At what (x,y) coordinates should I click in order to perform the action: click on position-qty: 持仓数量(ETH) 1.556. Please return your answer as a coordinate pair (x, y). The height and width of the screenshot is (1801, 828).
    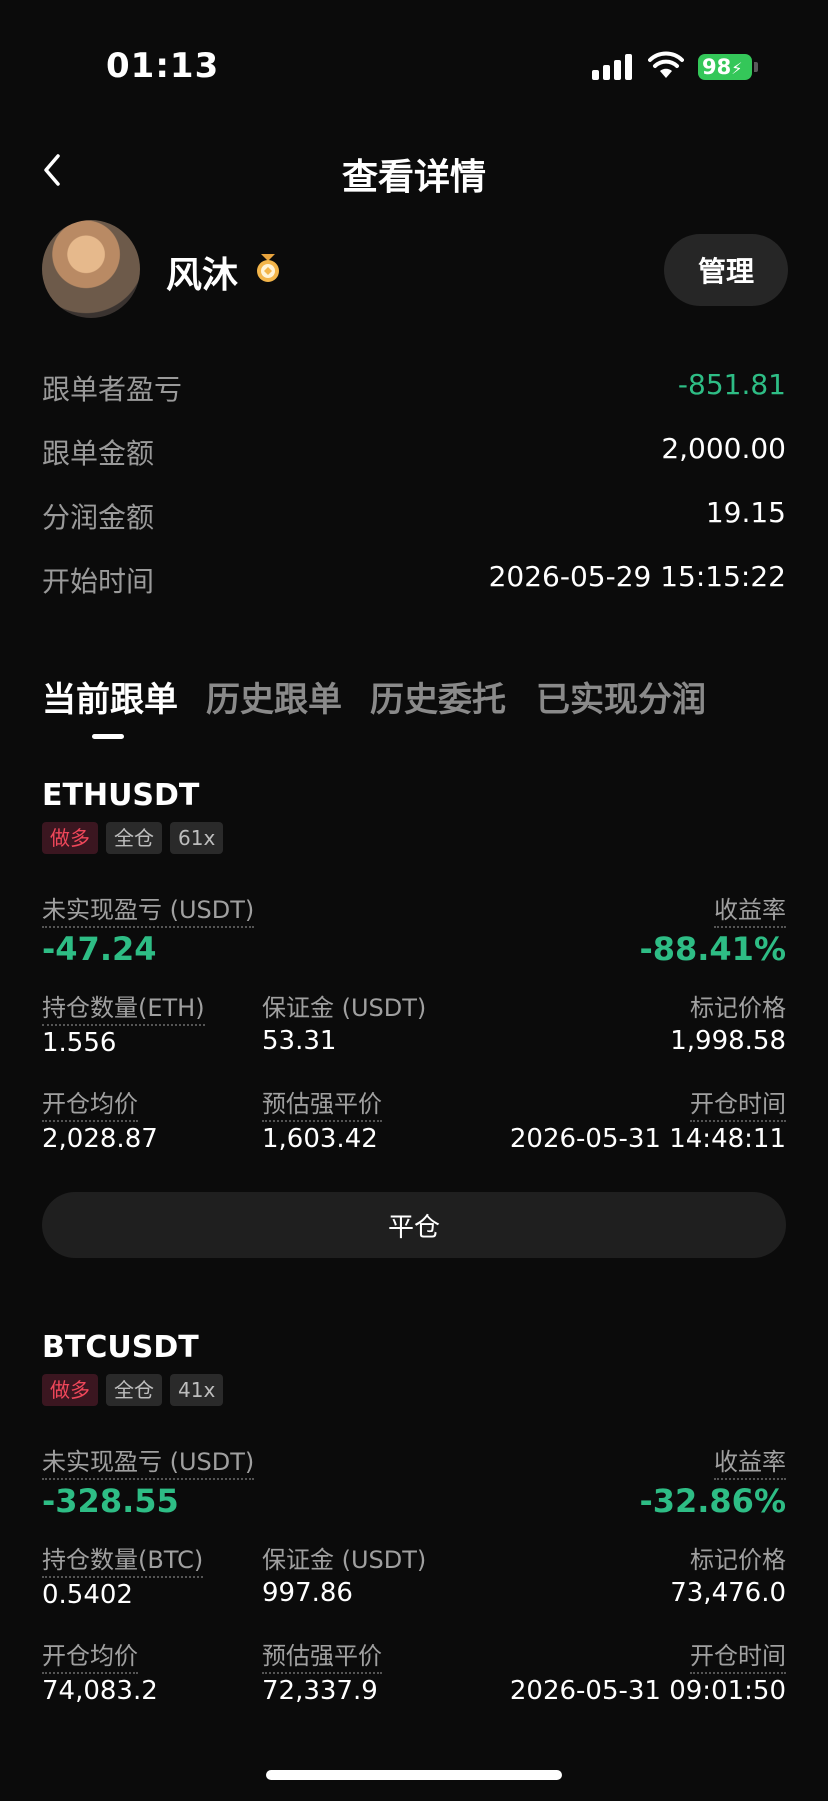
    Looking at the image, I should click on (123, 1023).